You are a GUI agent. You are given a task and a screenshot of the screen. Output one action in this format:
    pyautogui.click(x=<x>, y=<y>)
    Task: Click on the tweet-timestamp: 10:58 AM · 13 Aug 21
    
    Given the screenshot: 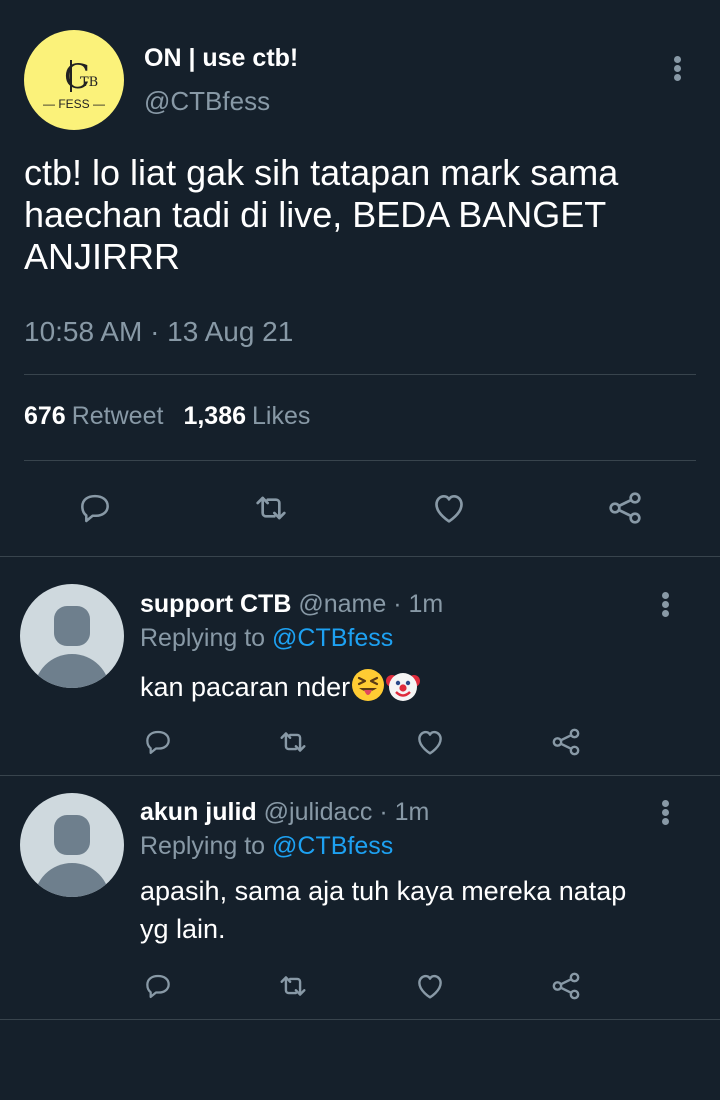 What is the action you would take?
    pyautogui.click(x=158, y=332)
    